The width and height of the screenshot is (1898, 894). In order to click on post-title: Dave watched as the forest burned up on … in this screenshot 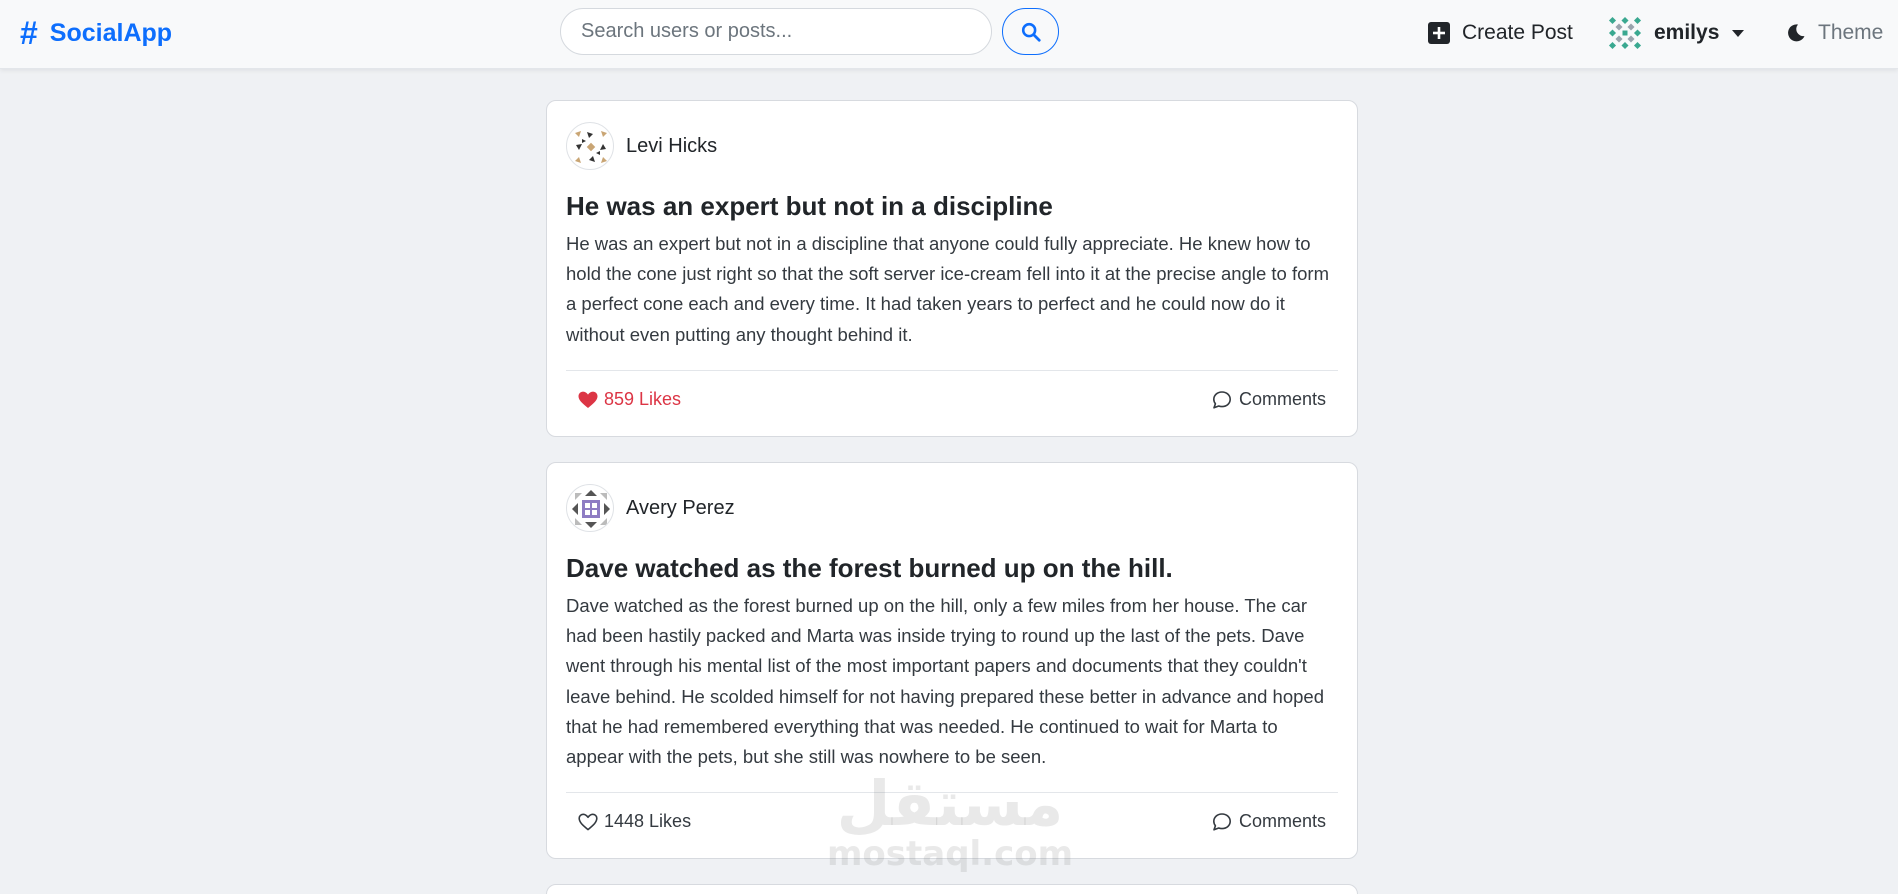, I will do `click(869, 568)`.